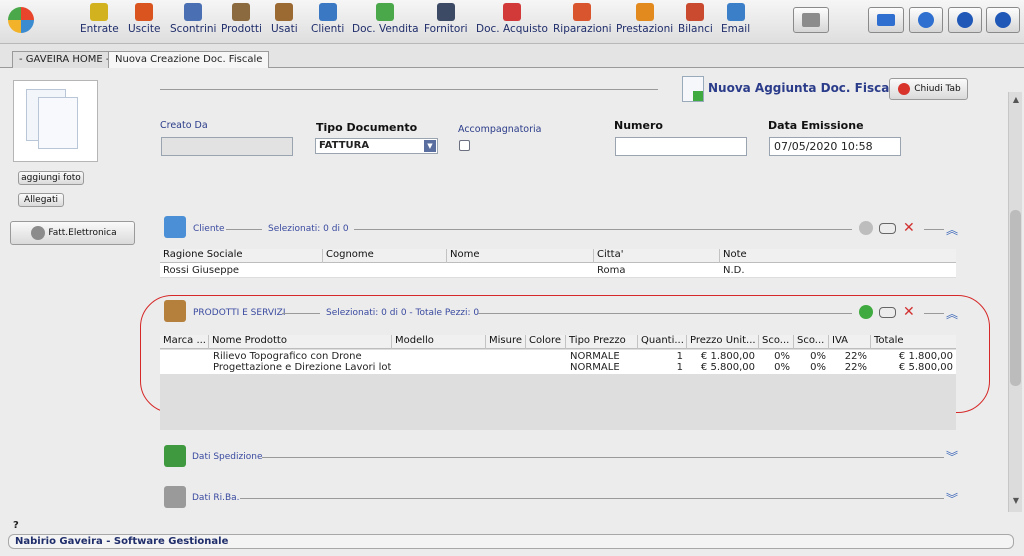  I want to click on toolbar-button-doc-acquisto: Doc. Acquisto, so click(512, 22).